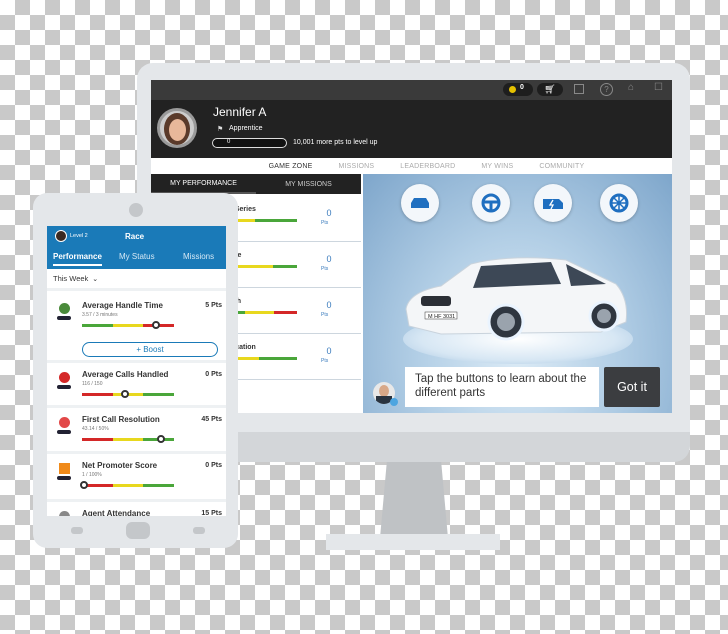 This screenshot has height=634, width=728. What do you see at coordinates (198, 256) in the screenshot?
I see `tab-missions: Missions` at bounding box center [198, 256].